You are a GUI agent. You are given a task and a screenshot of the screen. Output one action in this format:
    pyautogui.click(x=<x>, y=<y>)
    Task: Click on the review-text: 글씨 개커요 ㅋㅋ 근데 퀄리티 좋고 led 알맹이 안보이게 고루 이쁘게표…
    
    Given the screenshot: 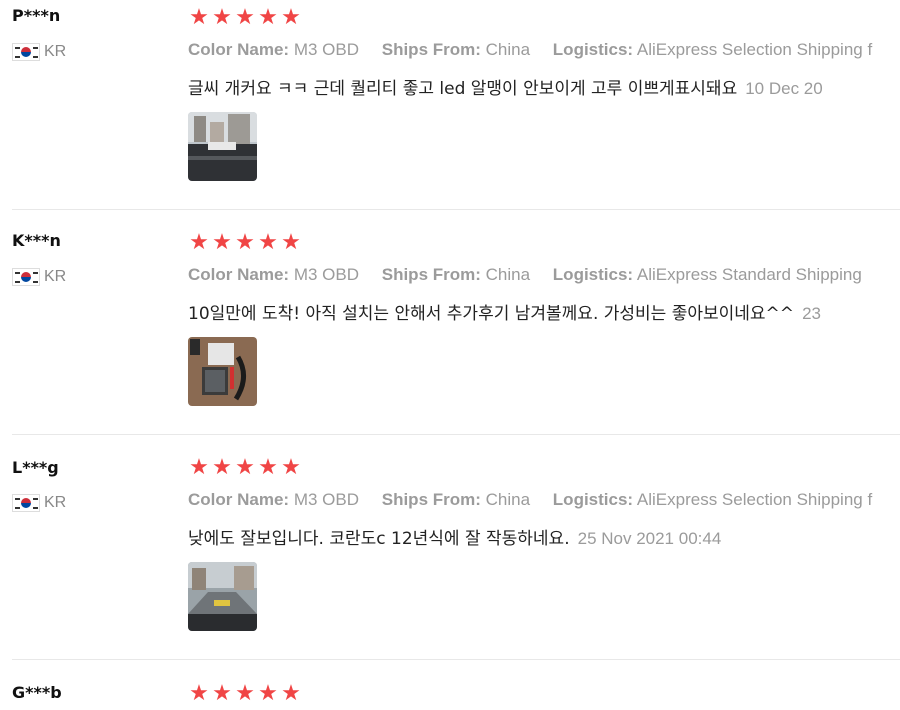 What is the action you would take?
    pyautogui.click(x=505, y=89)
    